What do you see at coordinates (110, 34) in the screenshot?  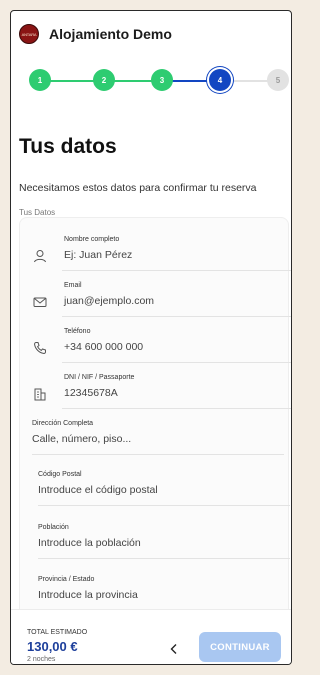 I see `brand-name: Alojamiento Demo` at bounding box center [110, 34].